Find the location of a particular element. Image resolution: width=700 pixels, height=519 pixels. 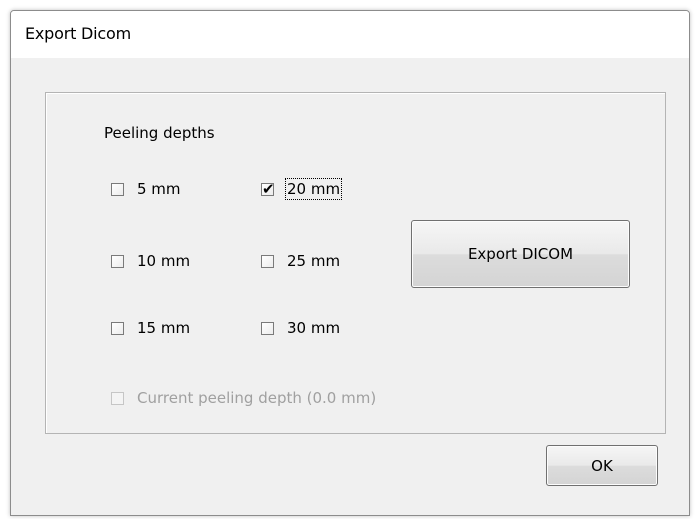

export-dicom-button-label: Export DICOM is located at coordinates (520, 254).